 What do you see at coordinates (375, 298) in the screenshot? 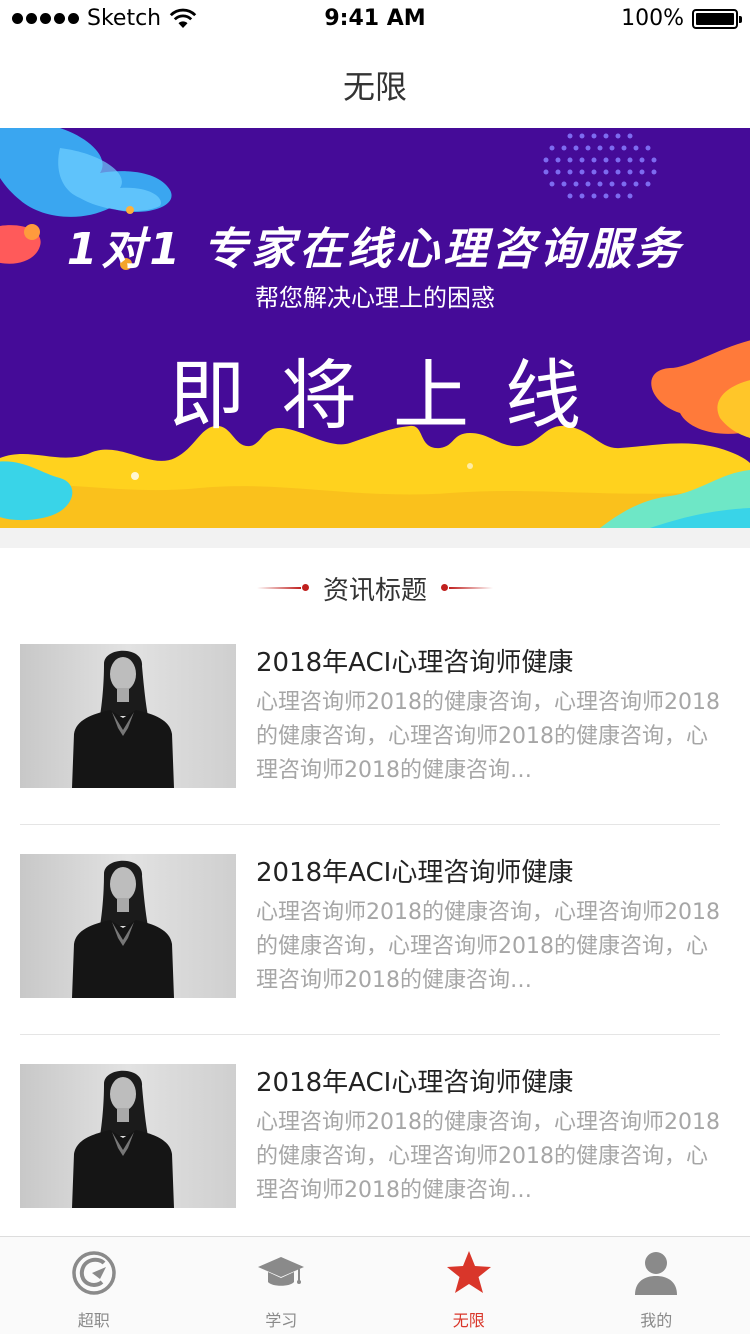
I see `banner-subtitle: 帮您解决心理上的困惑` at bounding box center [375, 298].